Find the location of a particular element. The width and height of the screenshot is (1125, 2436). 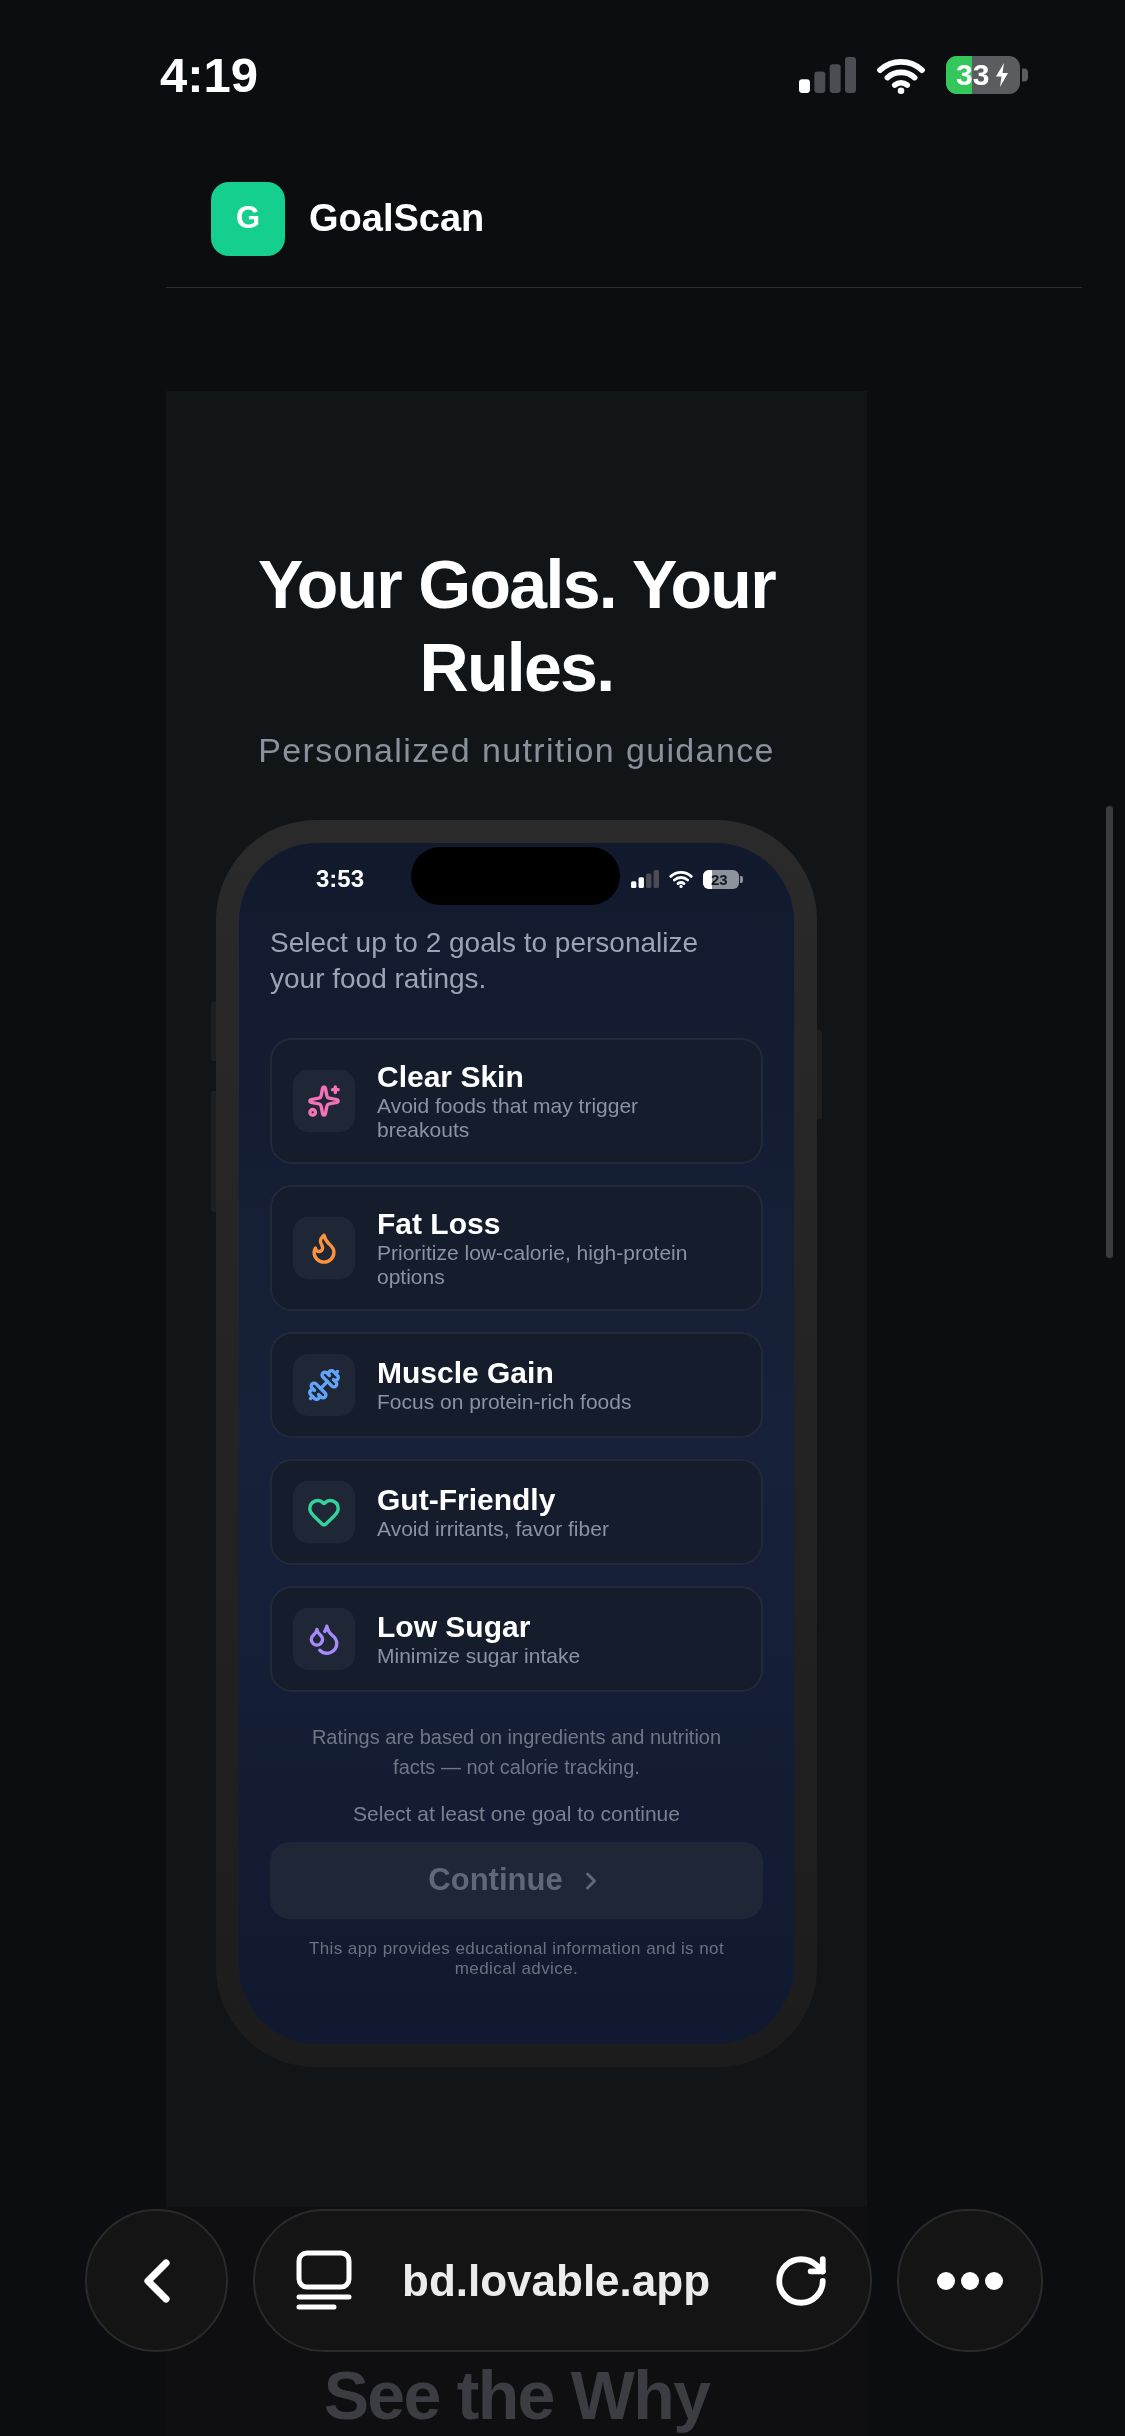

flame-icon is located at coordinates (324, 1248).